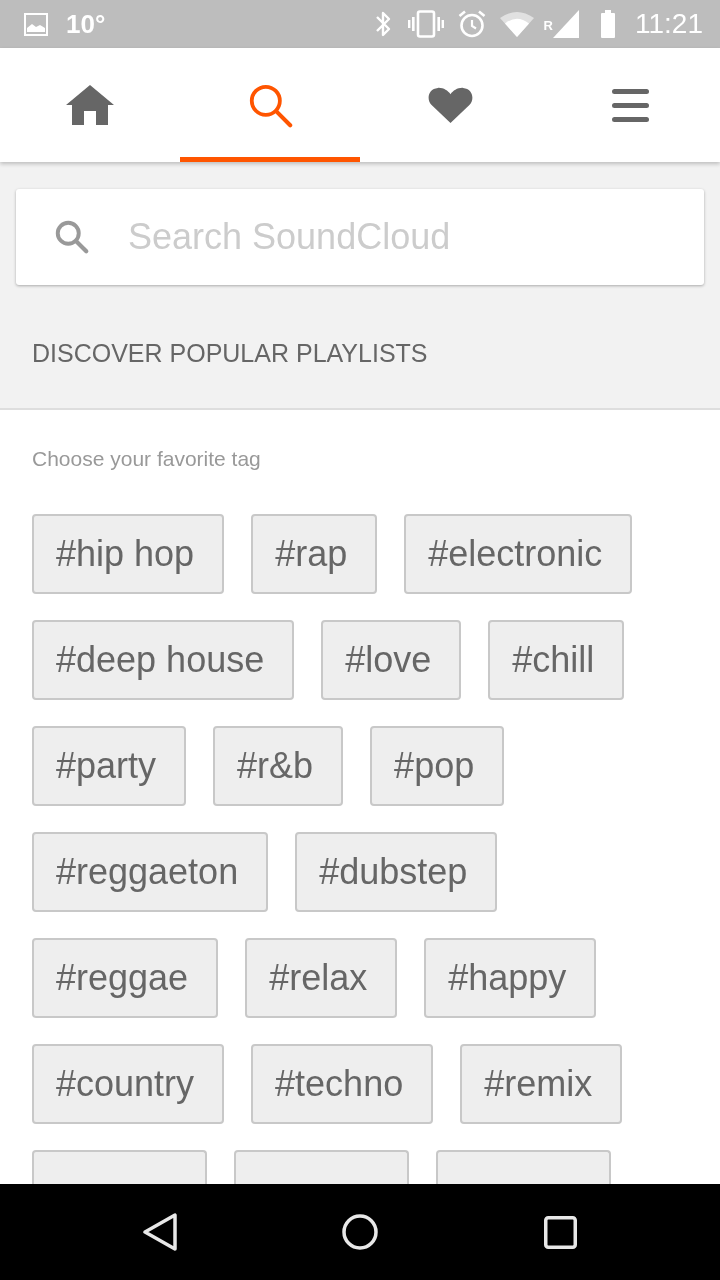 This screenshot has height=1280, width=720. I want to click on tag-button: #reggae, so click(125, 978).